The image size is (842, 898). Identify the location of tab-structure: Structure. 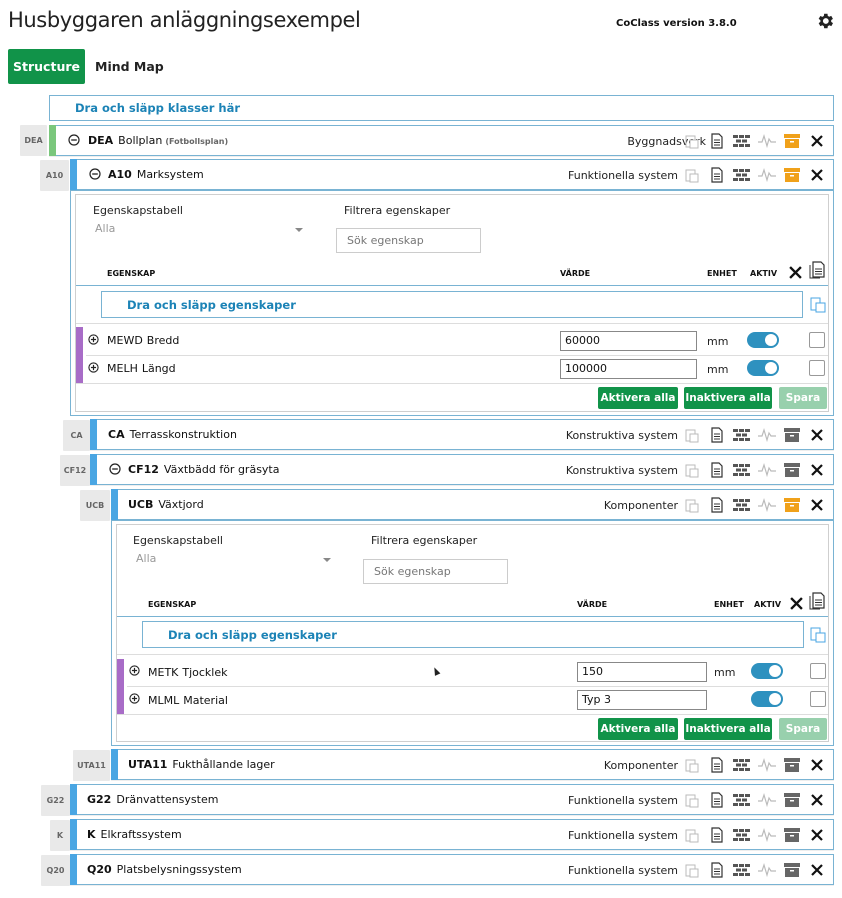
(46, 66).